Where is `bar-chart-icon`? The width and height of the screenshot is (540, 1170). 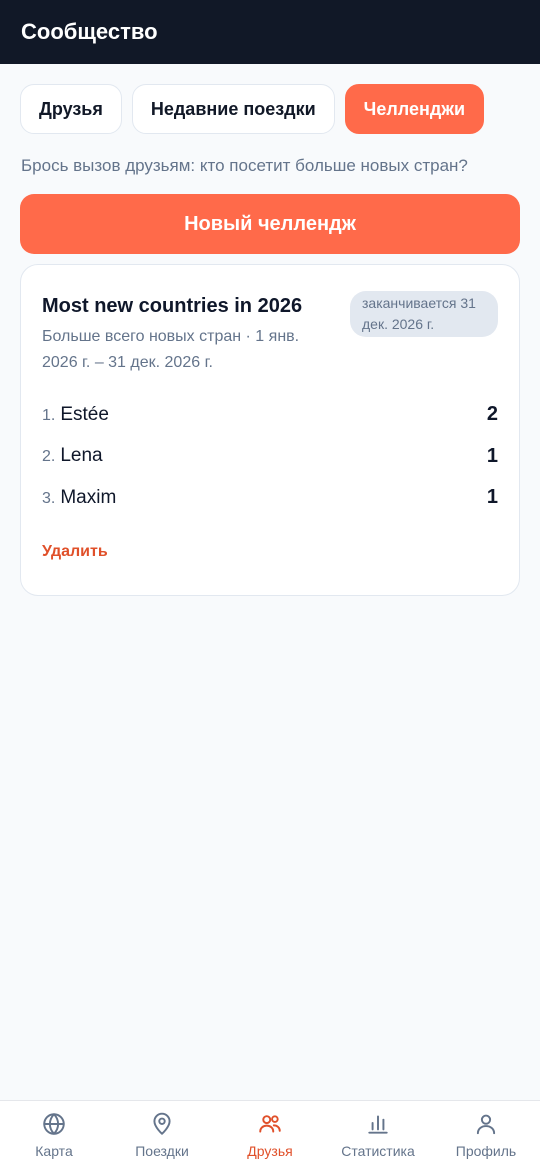 bar-chart-icon is located at coordinates (378, 1124).